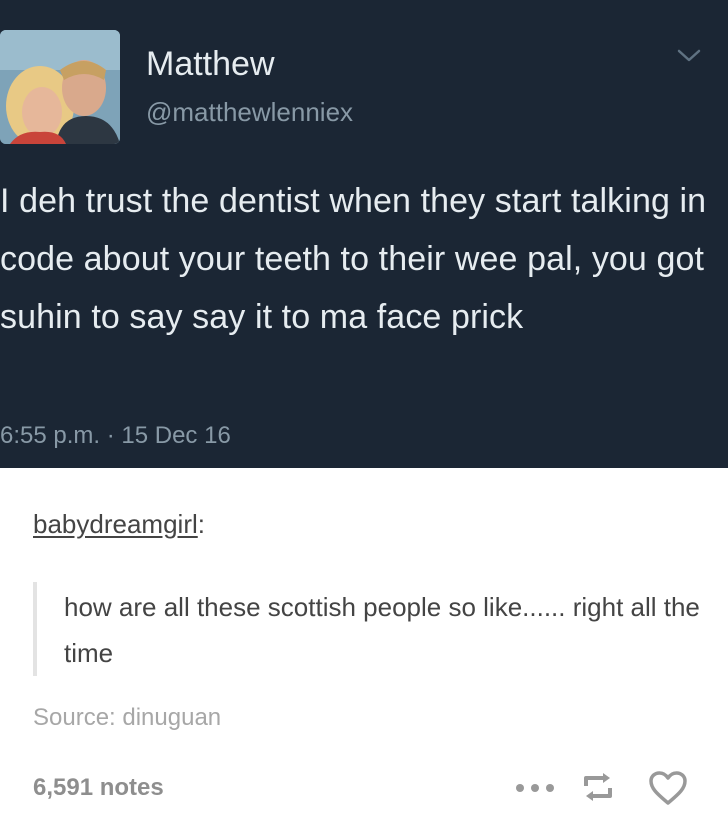  I want to click on avatar, so click(60, 87).